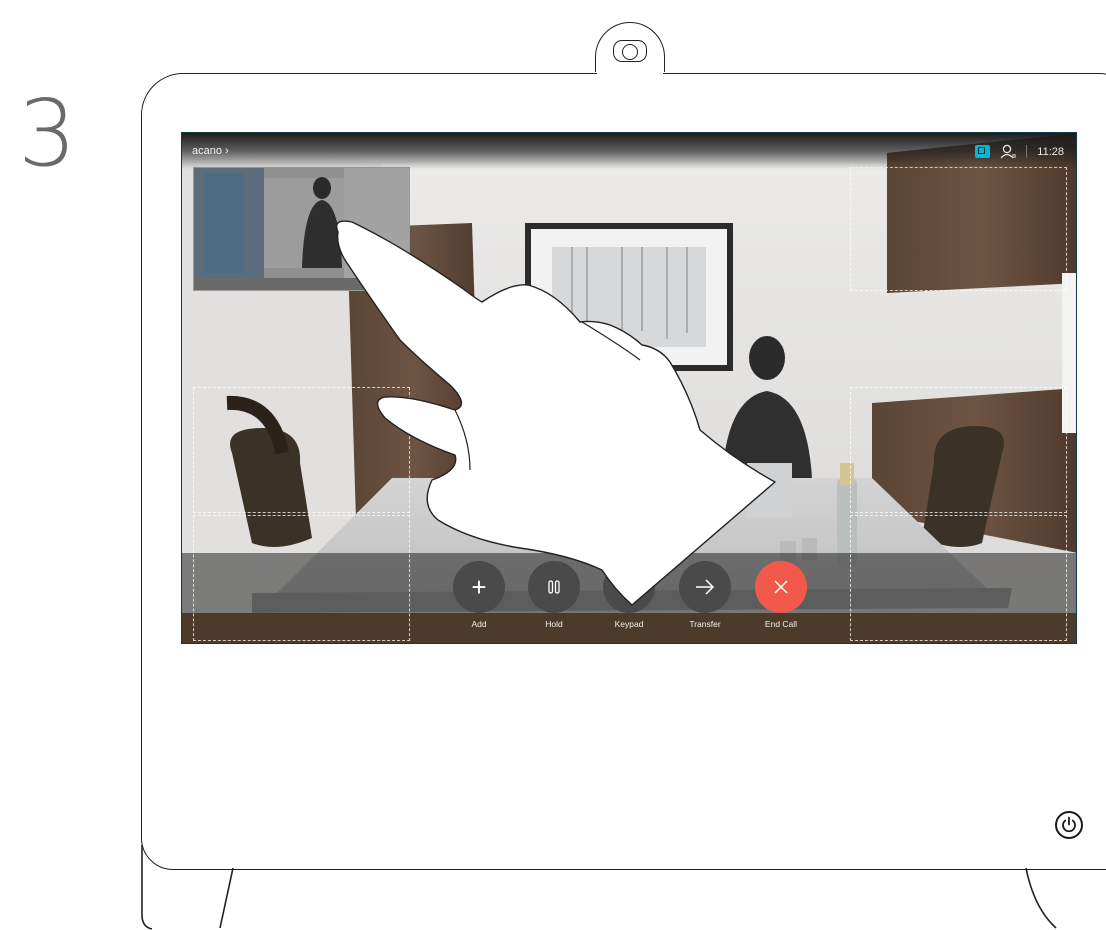 This screenshot has width=1106, height=930. I want to click on power-icon, so click(1069, 824).